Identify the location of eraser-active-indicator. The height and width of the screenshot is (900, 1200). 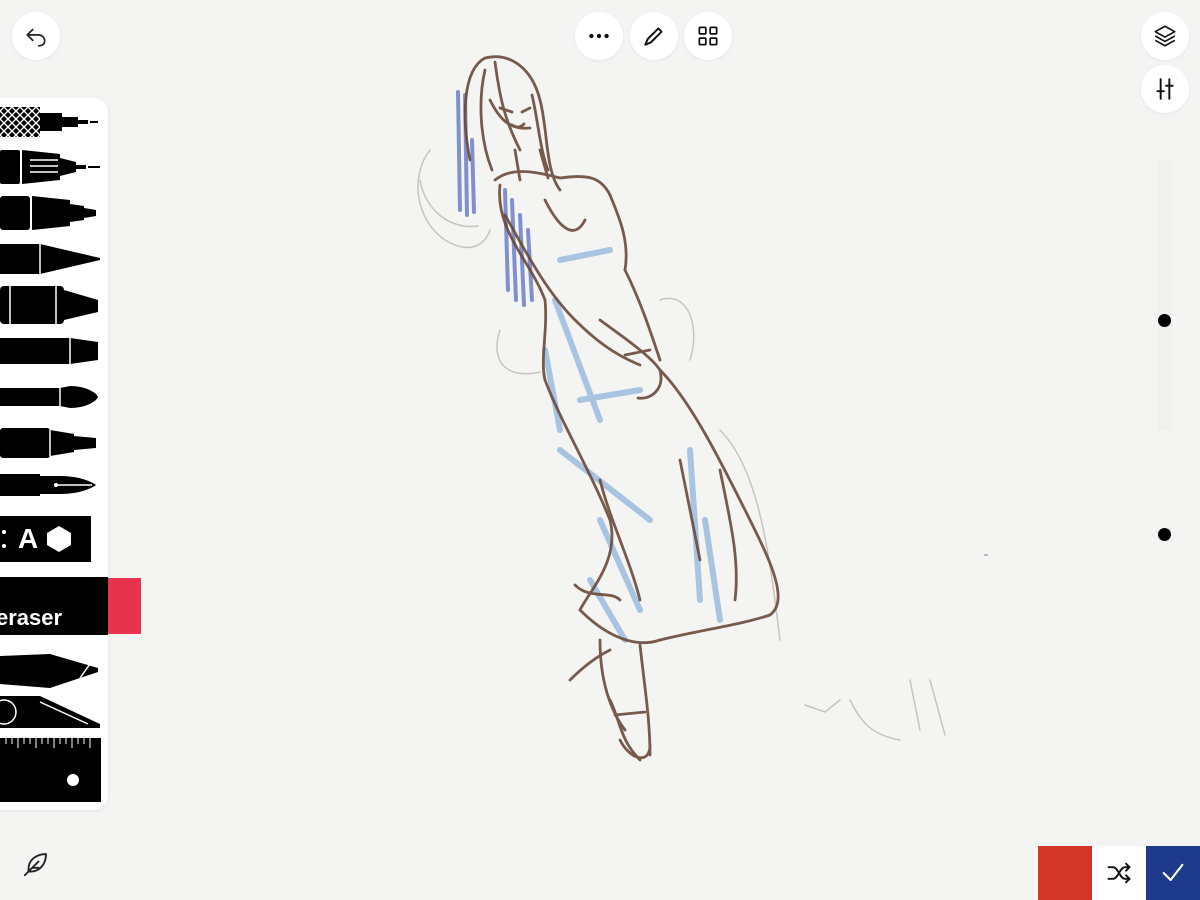
(124, 606).